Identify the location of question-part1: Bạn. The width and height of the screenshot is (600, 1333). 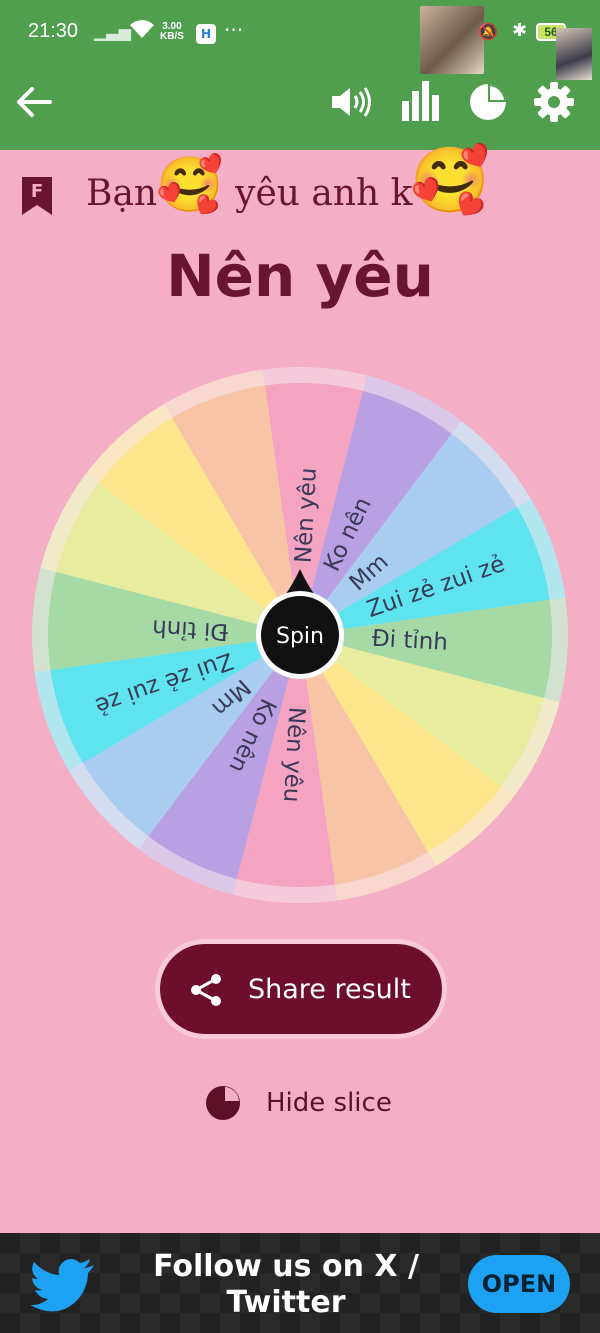
(122, 193).